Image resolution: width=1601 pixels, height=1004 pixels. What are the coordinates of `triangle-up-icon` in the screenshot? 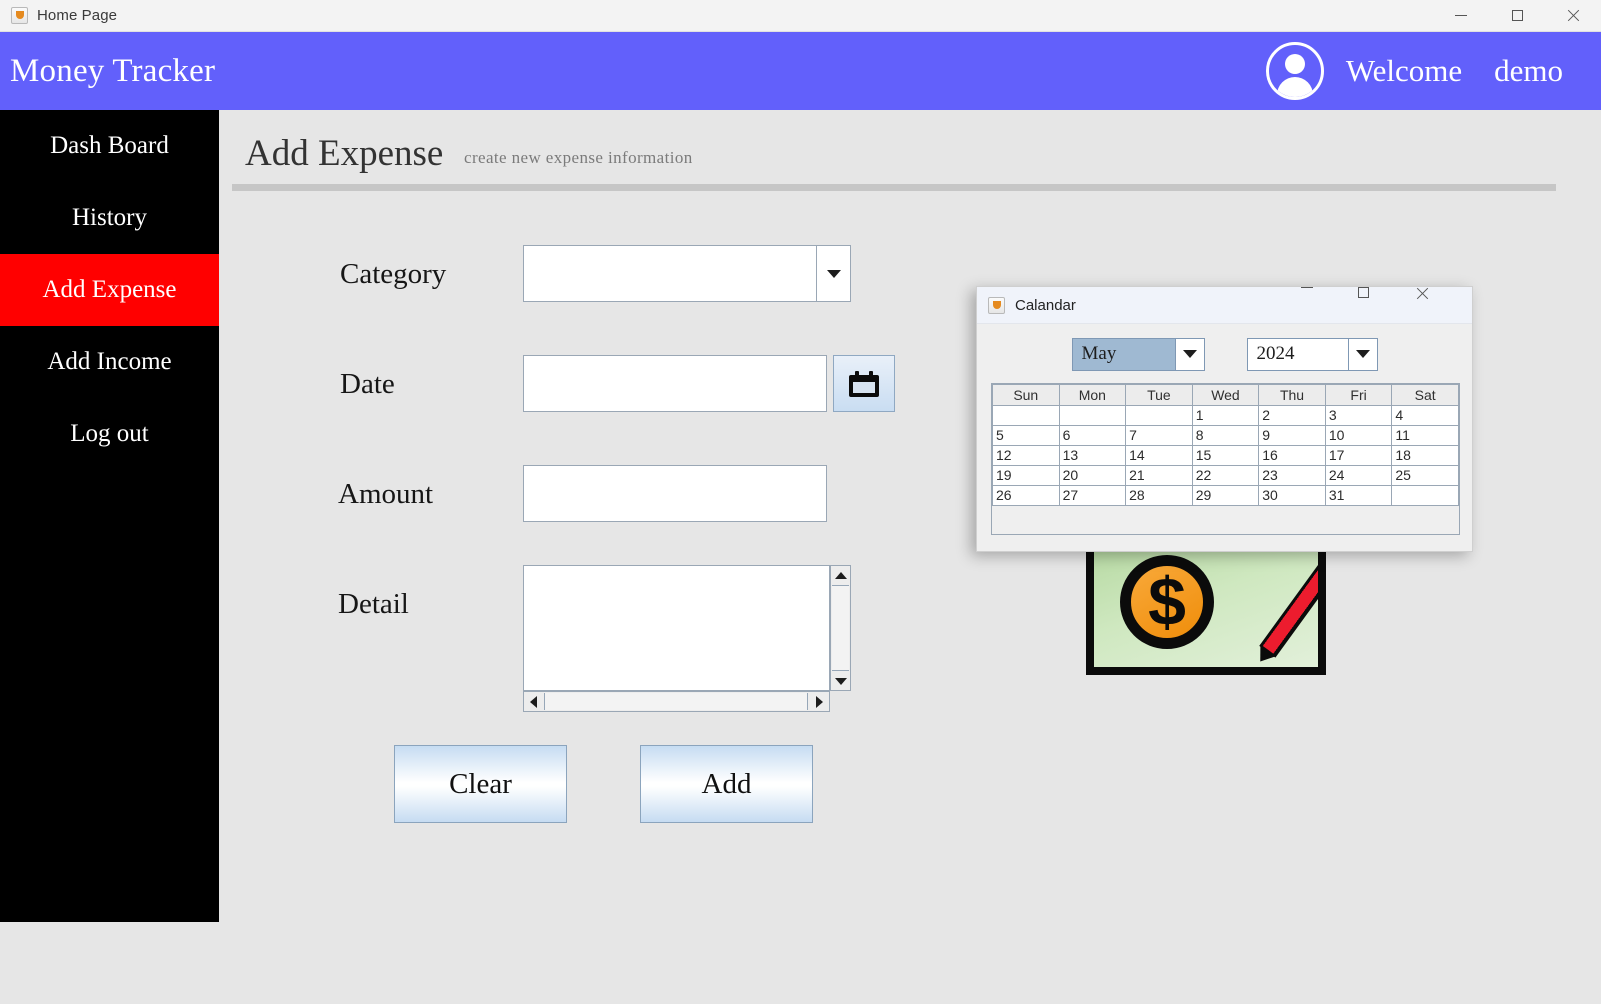 It's located at (840, 575).